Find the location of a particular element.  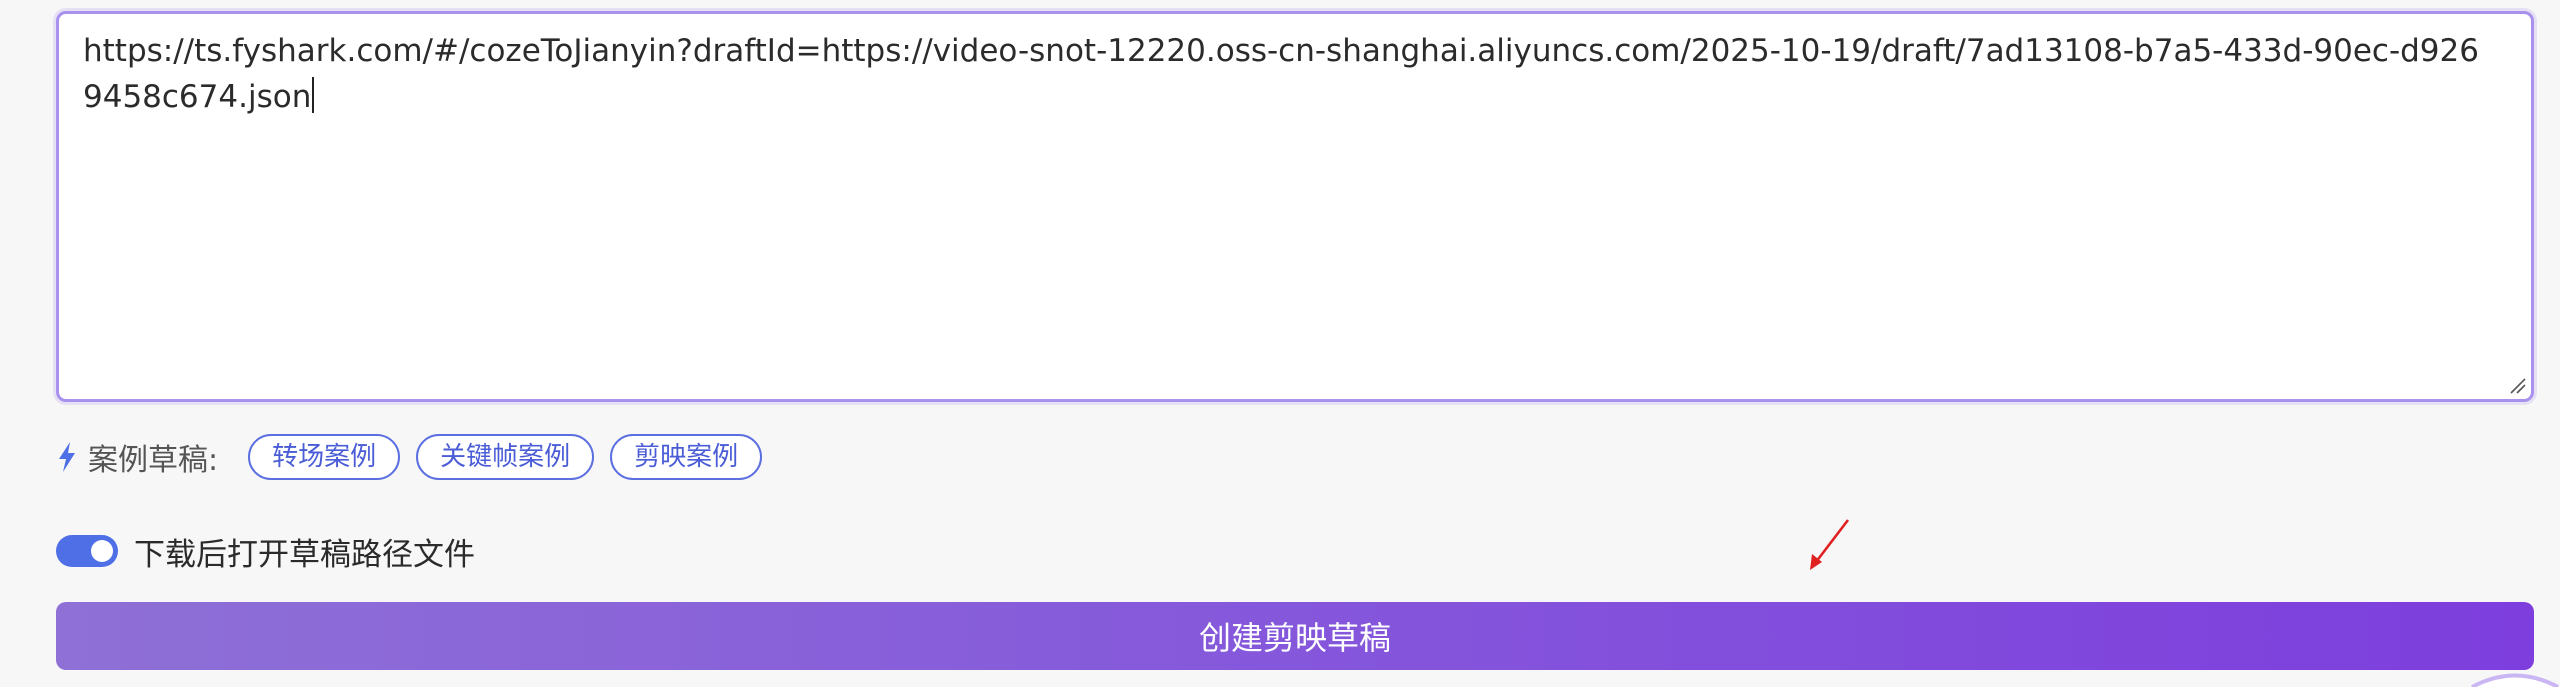

red-arrow-annotation-icon is located at coordinates (1830, 544).